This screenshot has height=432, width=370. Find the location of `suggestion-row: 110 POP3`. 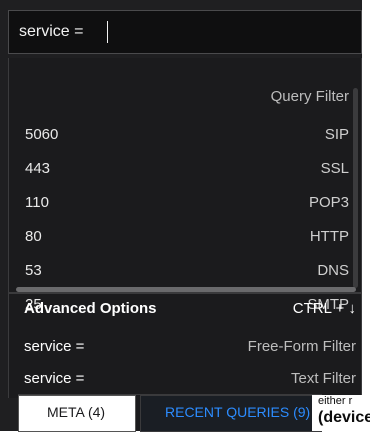

suggestion-row: 110 POP3 is located at coordinates (187, 204).